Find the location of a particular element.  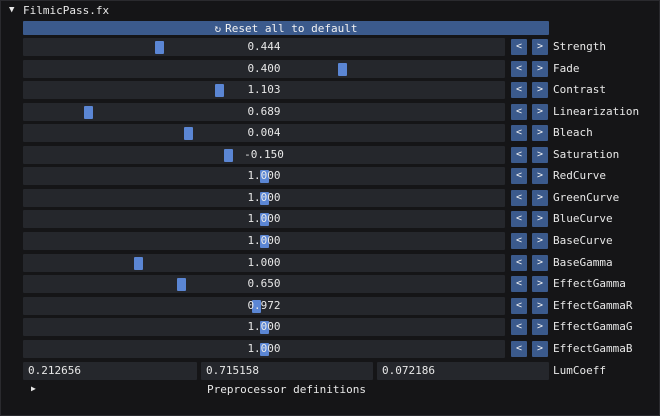

param-row-bleach: 0.004 < > Bleach is located at coordinates (330, 133).